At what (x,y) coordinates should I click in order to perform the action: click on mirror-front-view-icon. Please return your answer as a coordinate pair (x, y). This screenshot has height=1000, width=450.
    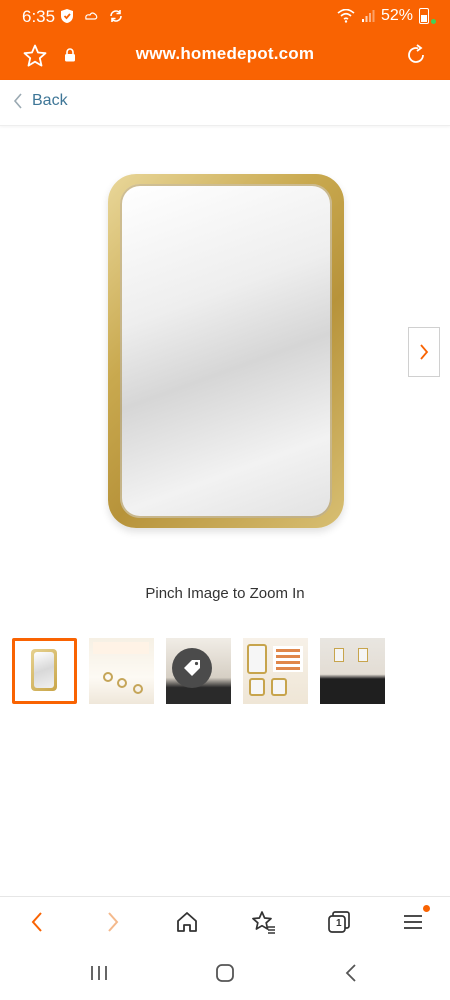
    Looking at the image, I should click on (44, 670).